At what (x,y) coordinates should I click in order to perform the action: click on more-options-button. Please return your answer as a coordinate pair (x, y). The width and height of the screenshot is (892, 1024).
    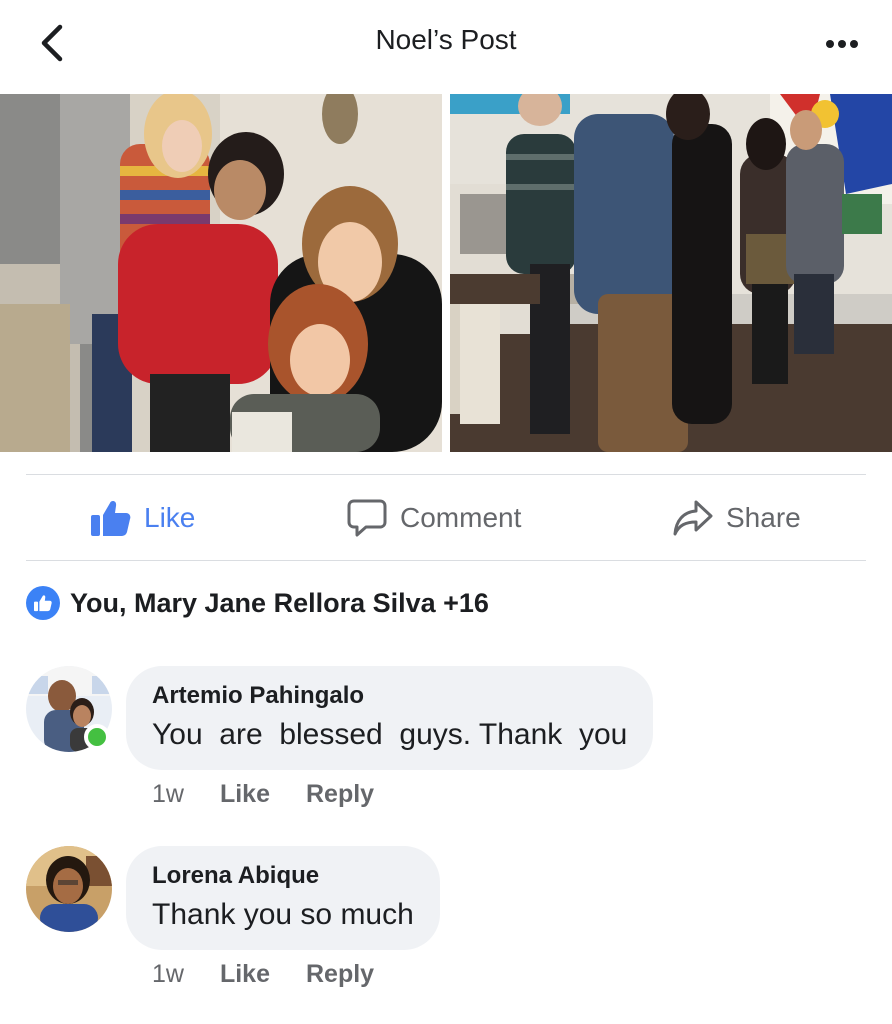
    Looking at the image, I should click on (842, 44).